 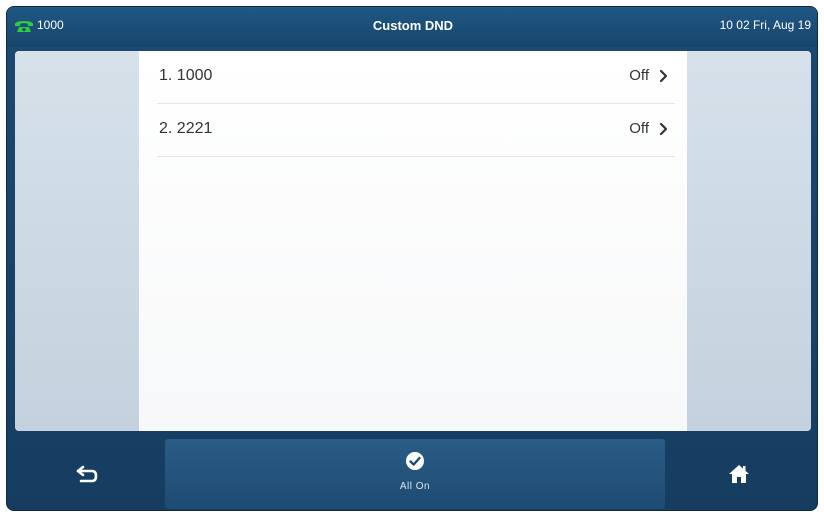 I want to click on all-on-button: All On, so click(x=415, y=474).